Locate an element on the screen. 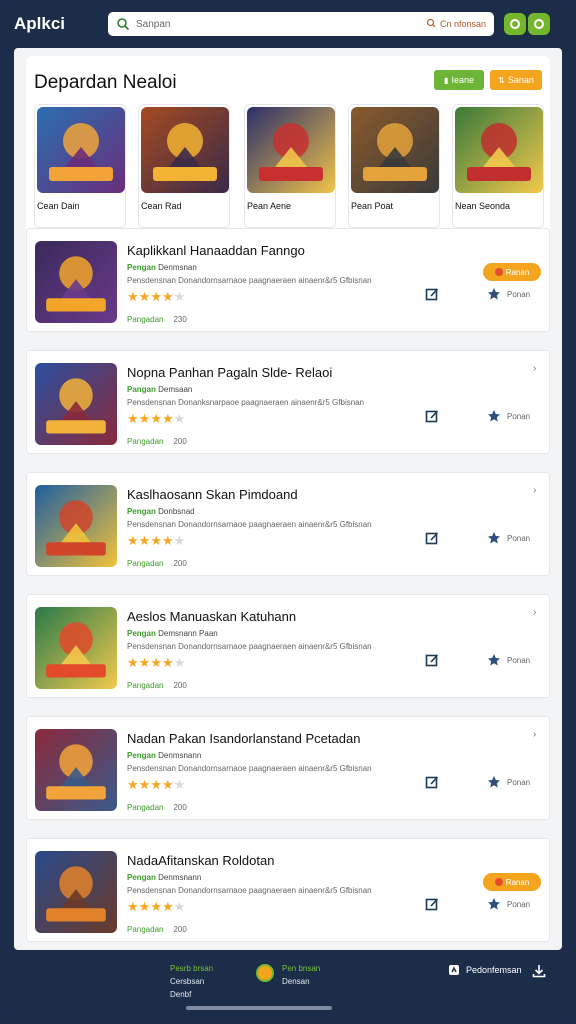  search-bar: Sanpan Cn nfonsan is located at coordinates (301, 24).